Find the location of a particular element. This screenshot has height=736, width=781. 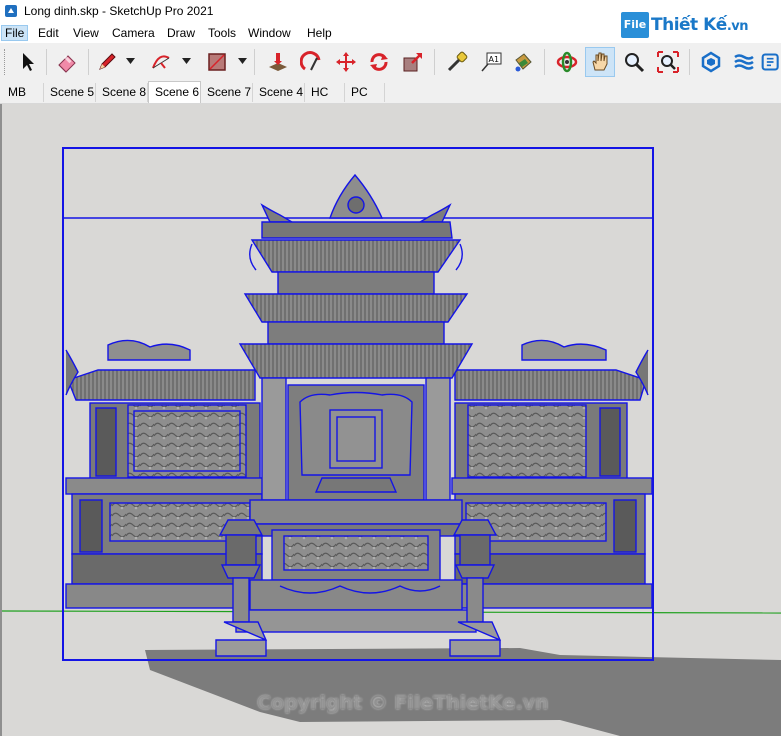

window-title: Long dinh.skp - SketchUp Pro 2021 is located at coordinates (119, 11).